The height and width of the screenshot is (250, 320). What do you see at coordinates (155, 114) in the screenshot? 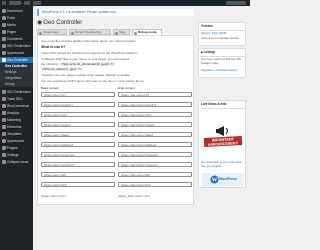
I see `hide-shortcode-input: [cfgeo_hide return='city']` at bounding box center [155, 114].